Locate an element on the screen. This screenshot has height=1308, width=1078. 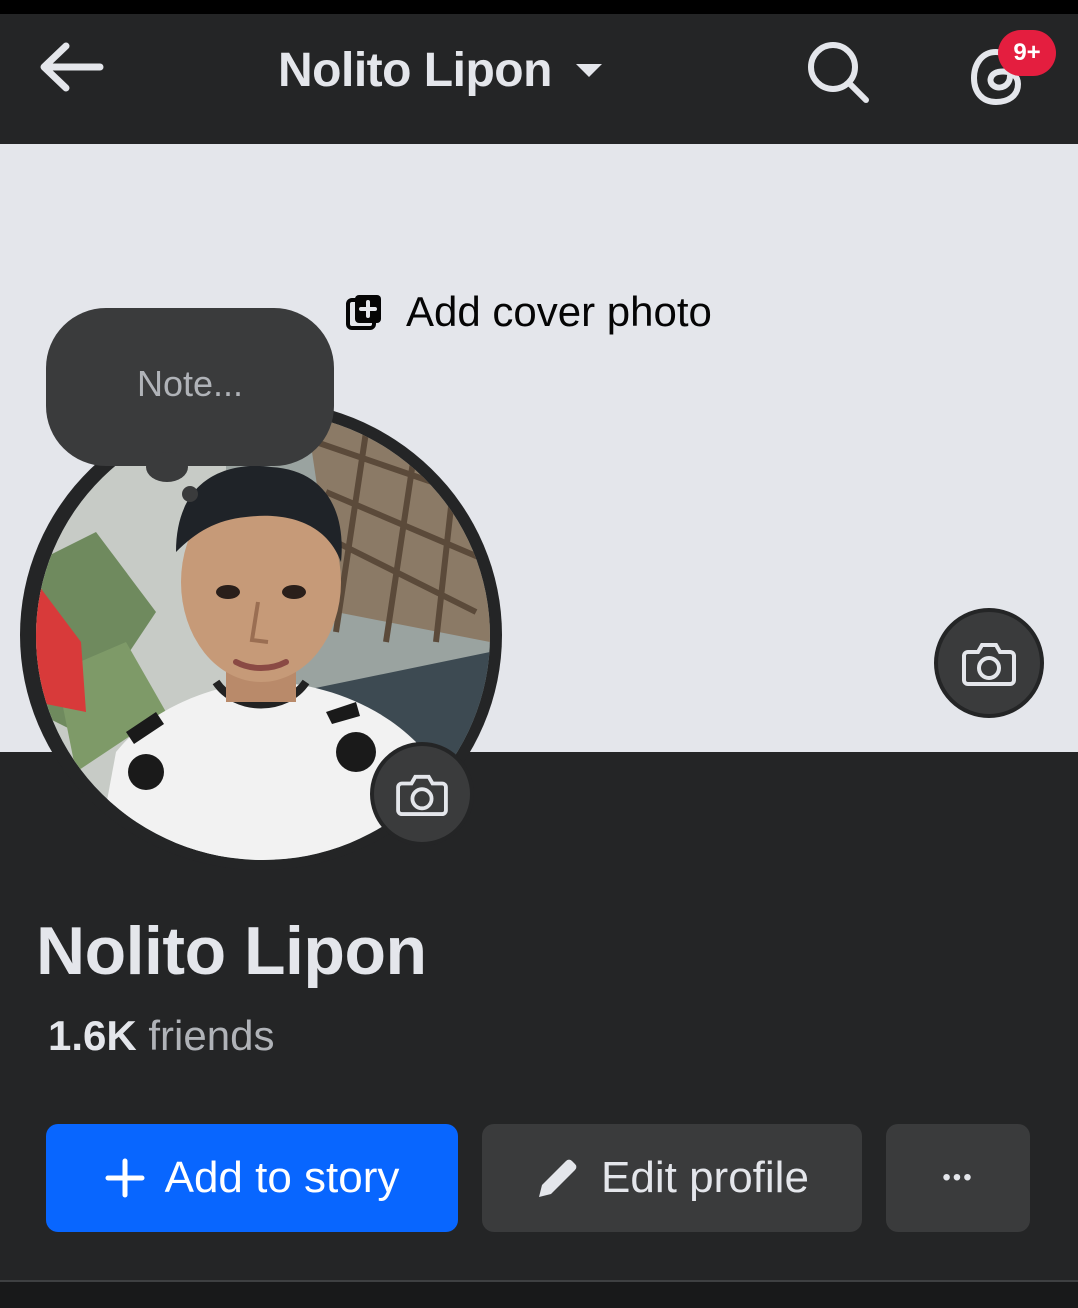
search-icon is located at coordinates (838, 72).